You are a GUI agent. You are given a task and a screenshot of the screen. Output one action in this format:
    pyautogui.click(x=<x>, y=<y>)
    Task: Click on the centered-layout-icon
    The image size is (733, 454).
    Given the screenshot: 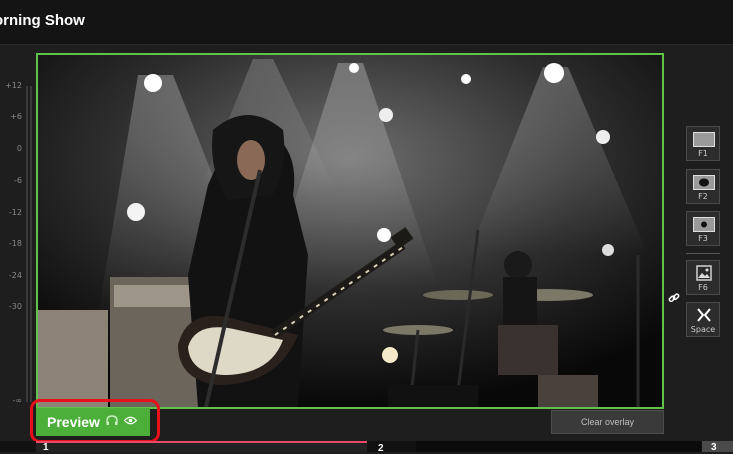 What is the action you would take?
    pyautogui.click(x=704, y=182)
    